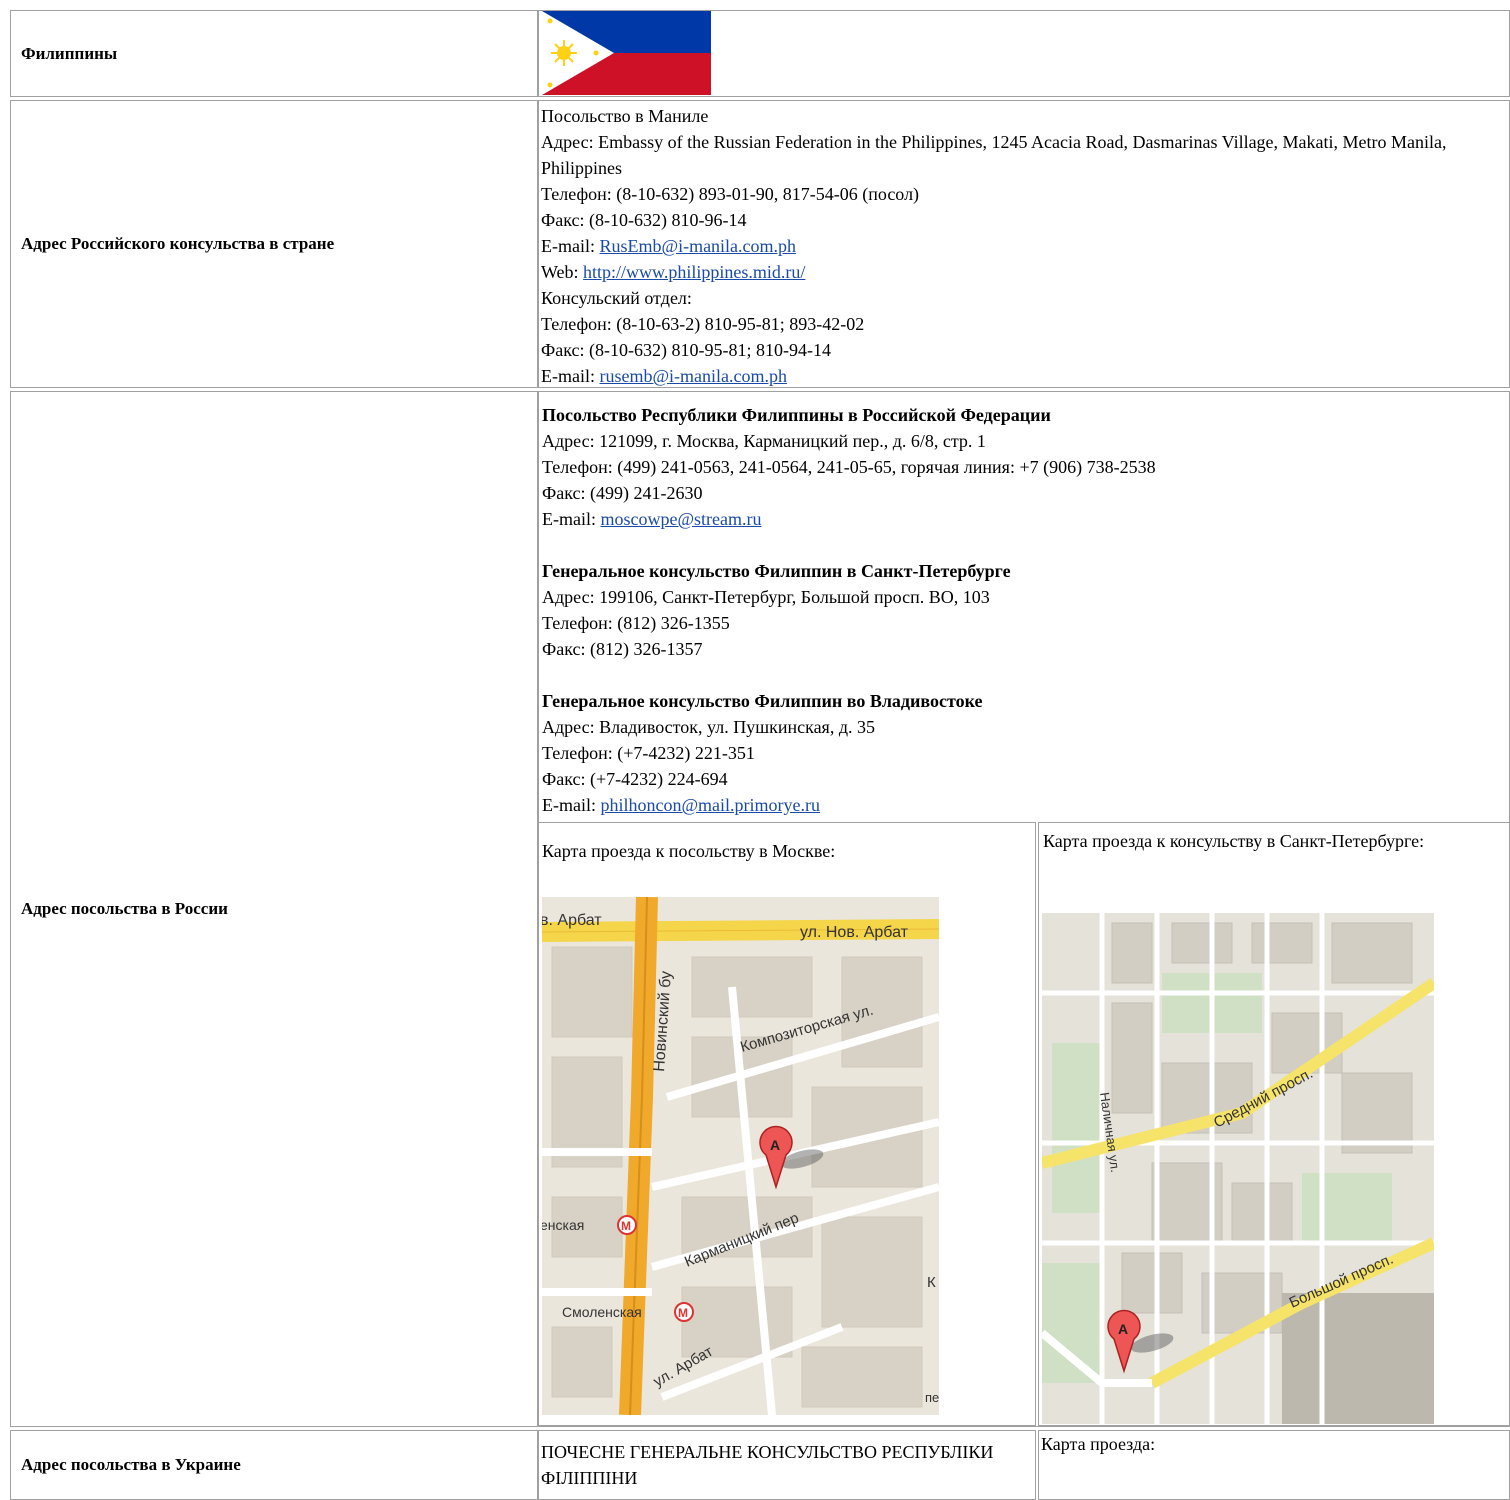 The image size is (1510, 1500). I want to click on vladivostok-email-link: philhoncon@mail.primorye.ru, so click(710, 805).